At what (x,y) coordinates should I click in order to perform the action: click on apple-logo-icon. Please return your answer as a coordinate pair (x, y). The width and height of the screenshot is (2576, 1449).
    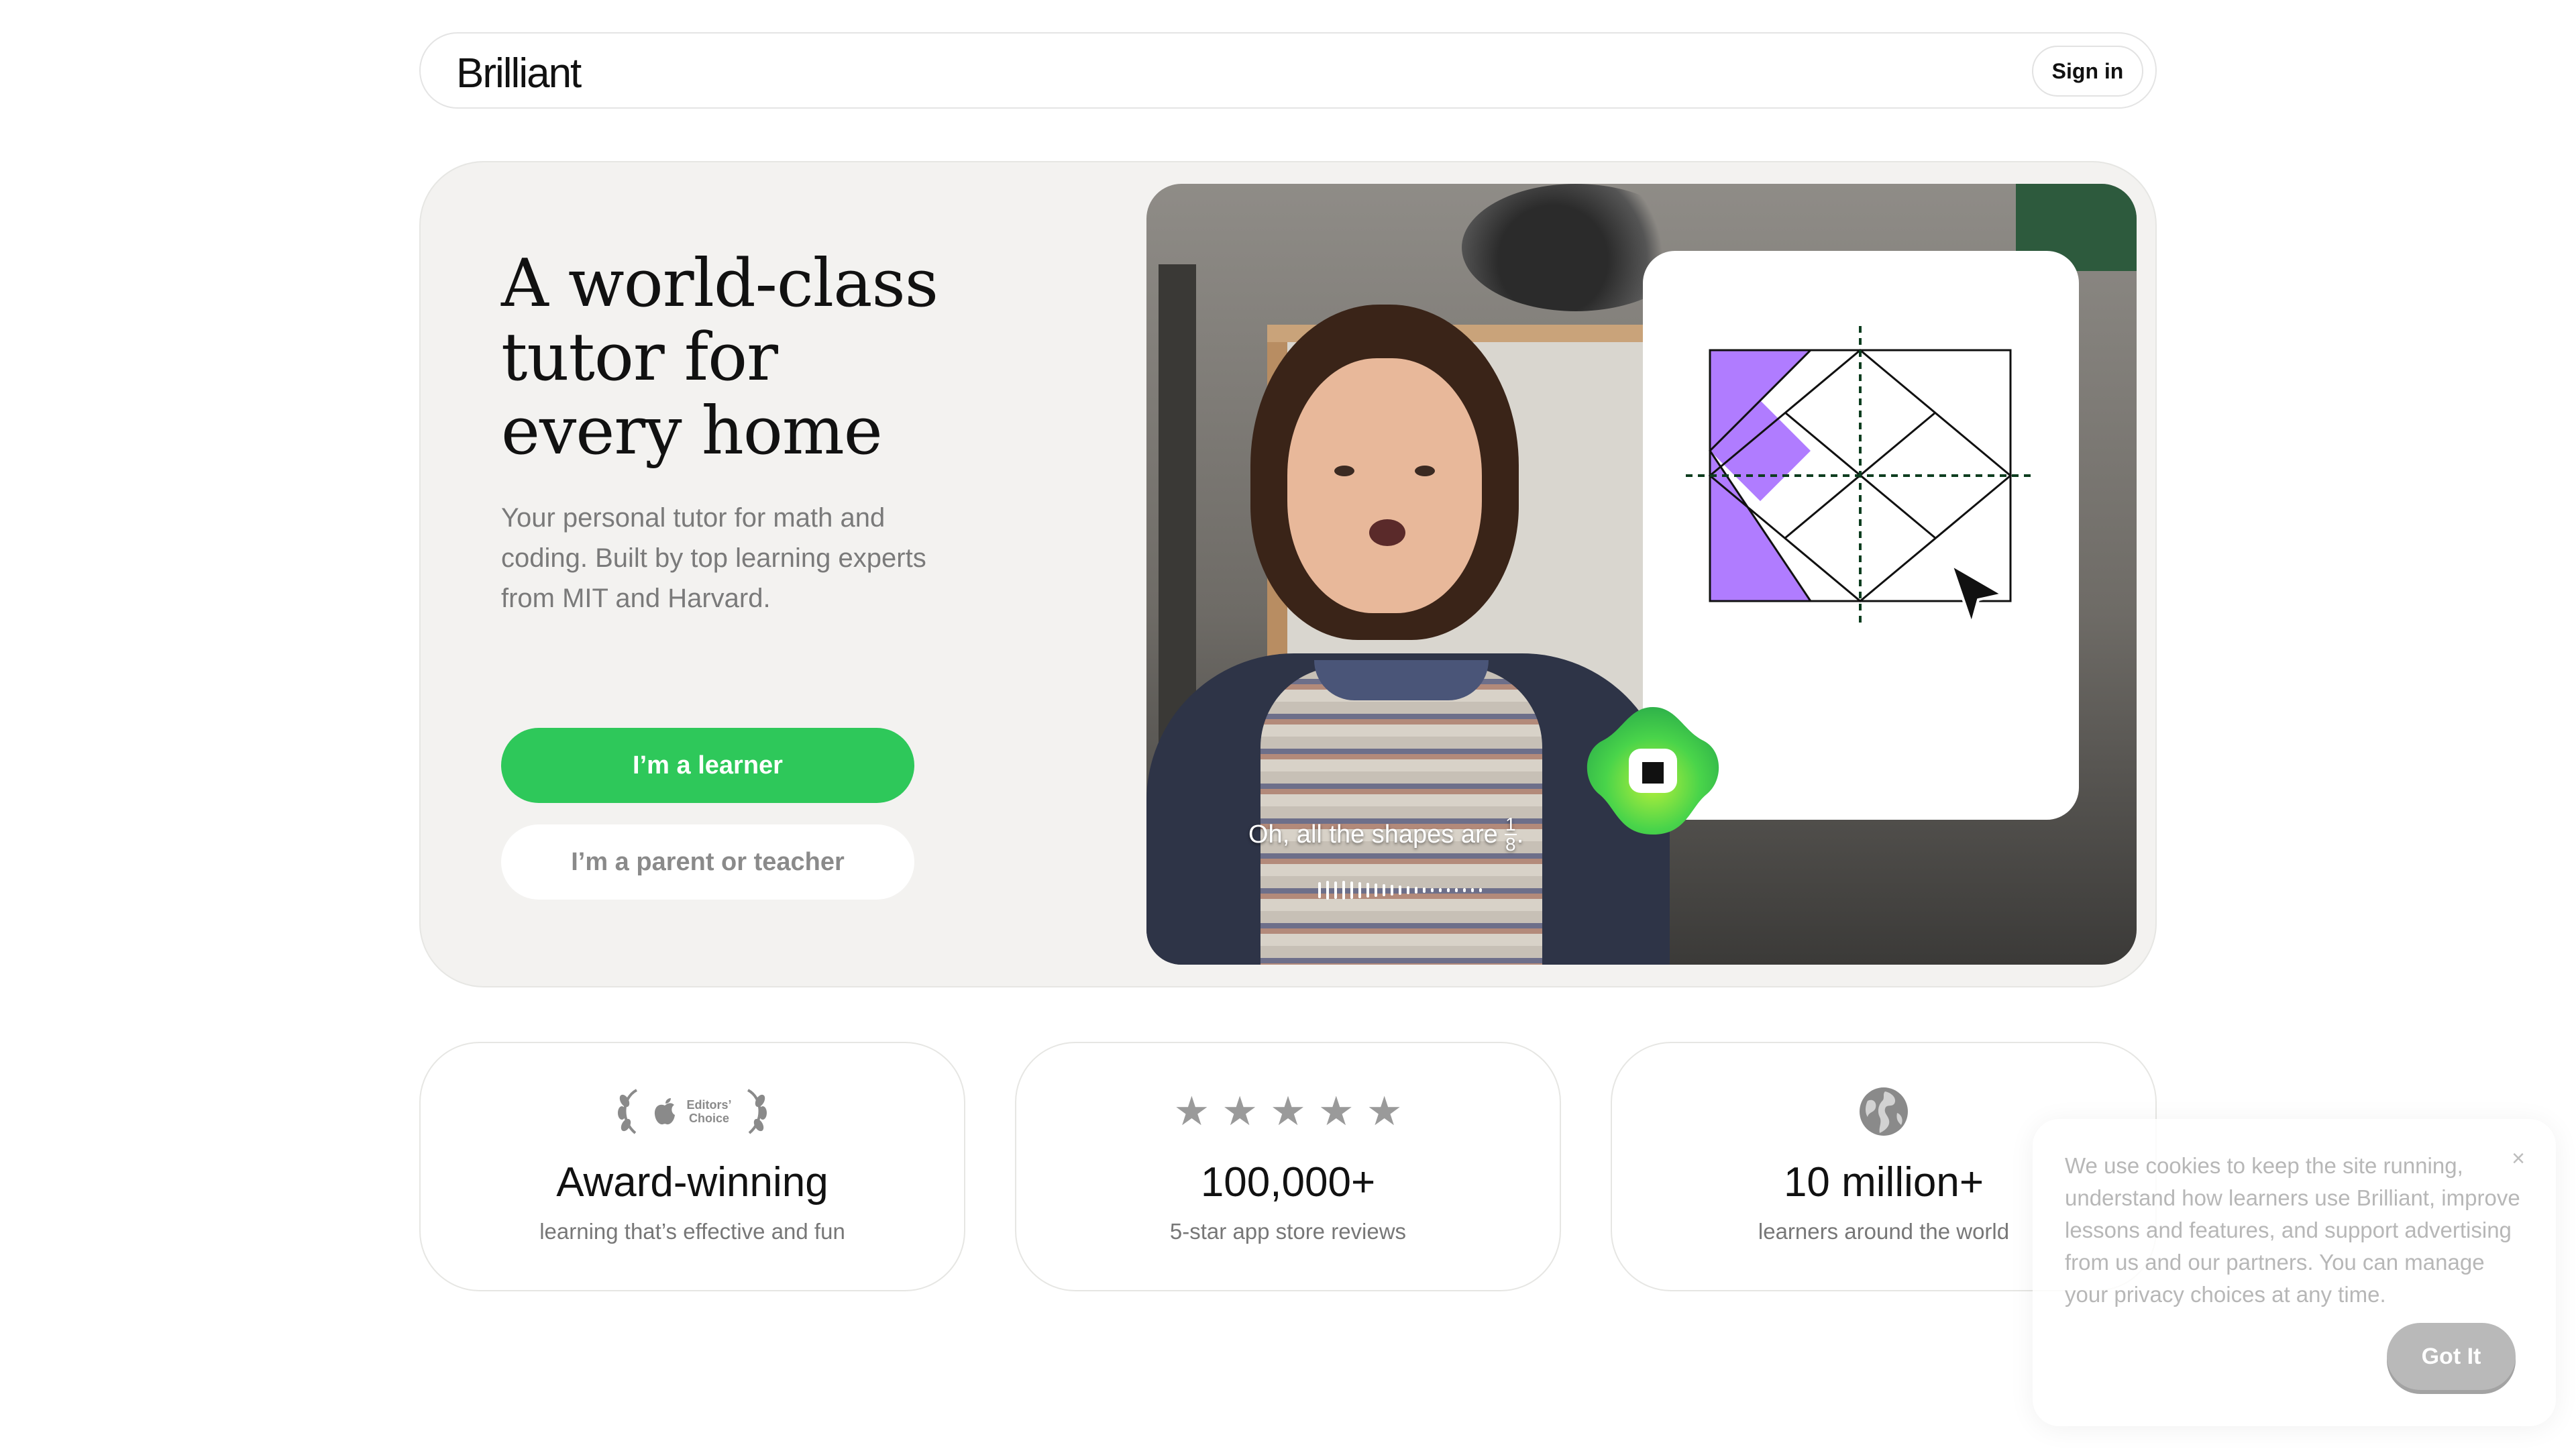
    Looking at the image, I should click on (665, 1111).